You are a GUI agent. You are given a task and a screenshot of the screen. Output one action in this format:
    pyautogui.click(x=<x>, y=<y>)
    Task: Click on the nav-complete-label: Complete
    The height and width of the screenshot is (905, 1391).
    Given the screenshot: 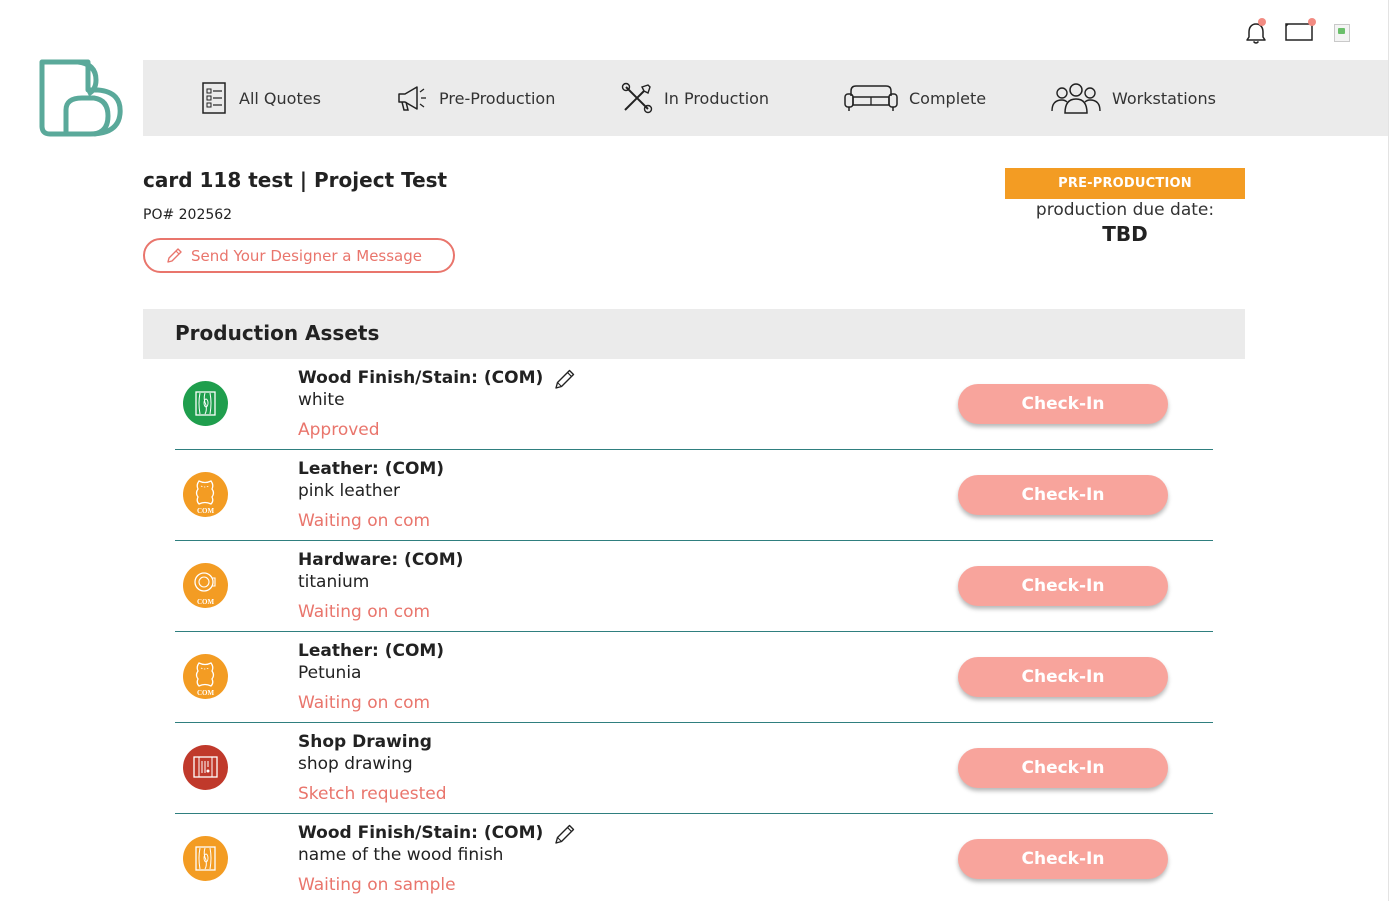 What is the action you would take?
    pyautogui.click(x=948, y=98)
    